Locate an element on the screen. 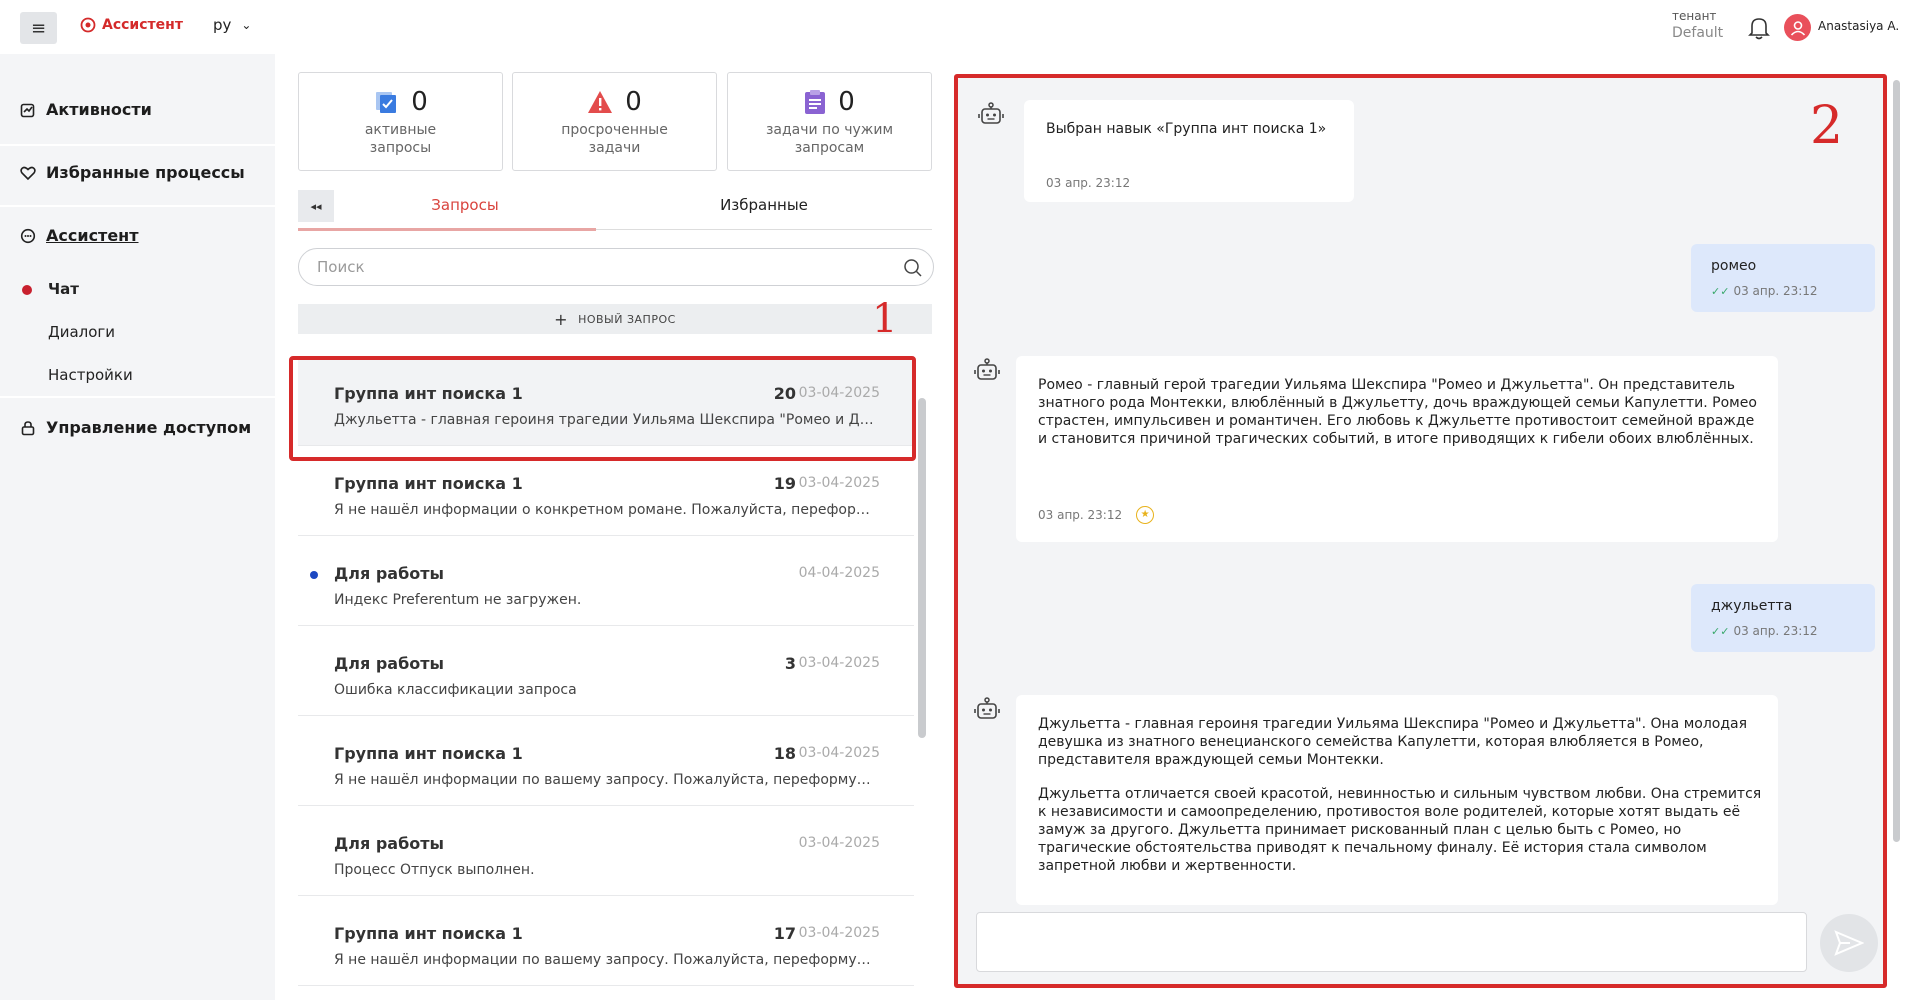 This screenshot has width=1919, height=1000. stat-label-line: просроченные is located at coordinates (614, 130).